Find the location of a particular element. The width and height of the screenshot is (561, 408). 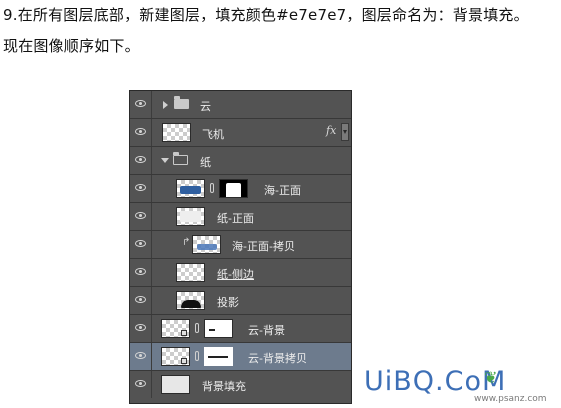

layer-row-paper-front: 纸-正面 is located at coordinates (240, 217).